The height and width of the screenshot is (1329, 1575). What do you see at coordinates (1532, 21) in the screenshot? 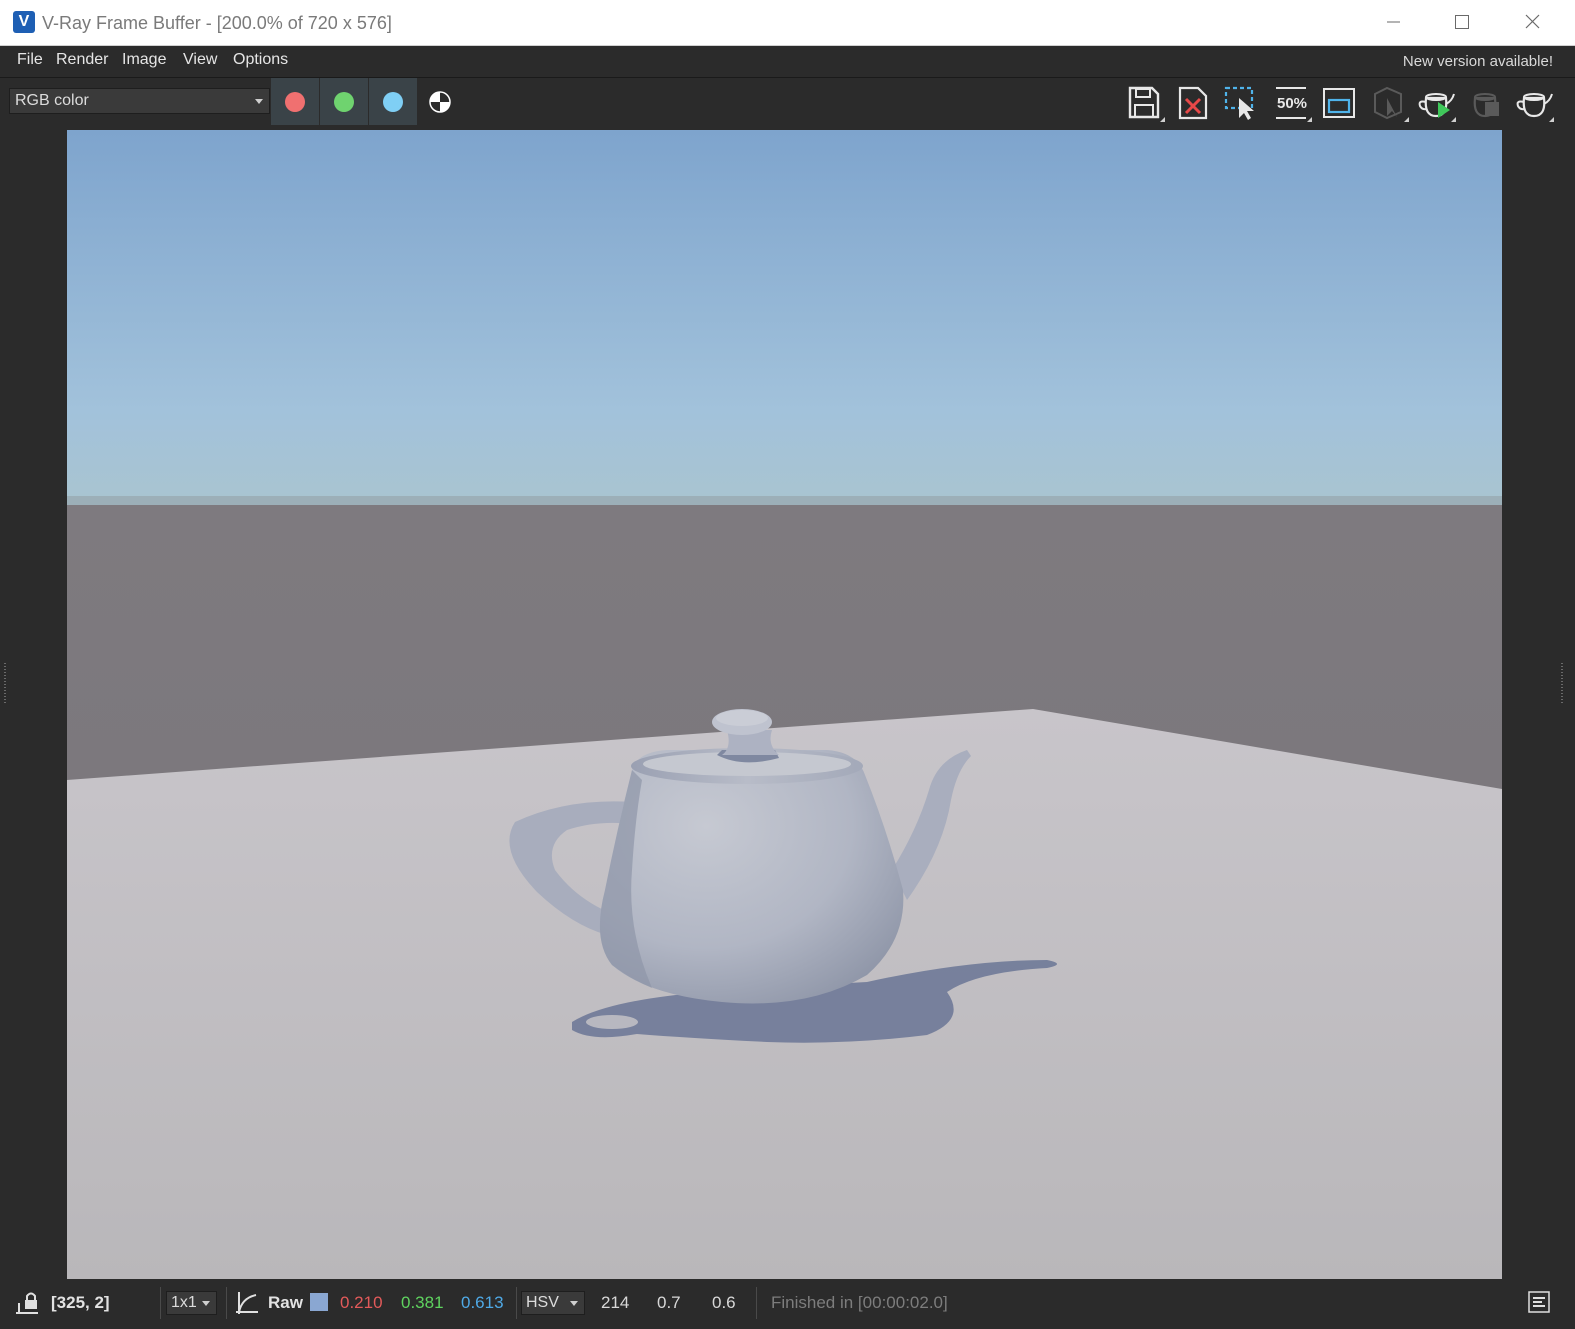
I see `close-icon` at bounding box center [1532, 21].